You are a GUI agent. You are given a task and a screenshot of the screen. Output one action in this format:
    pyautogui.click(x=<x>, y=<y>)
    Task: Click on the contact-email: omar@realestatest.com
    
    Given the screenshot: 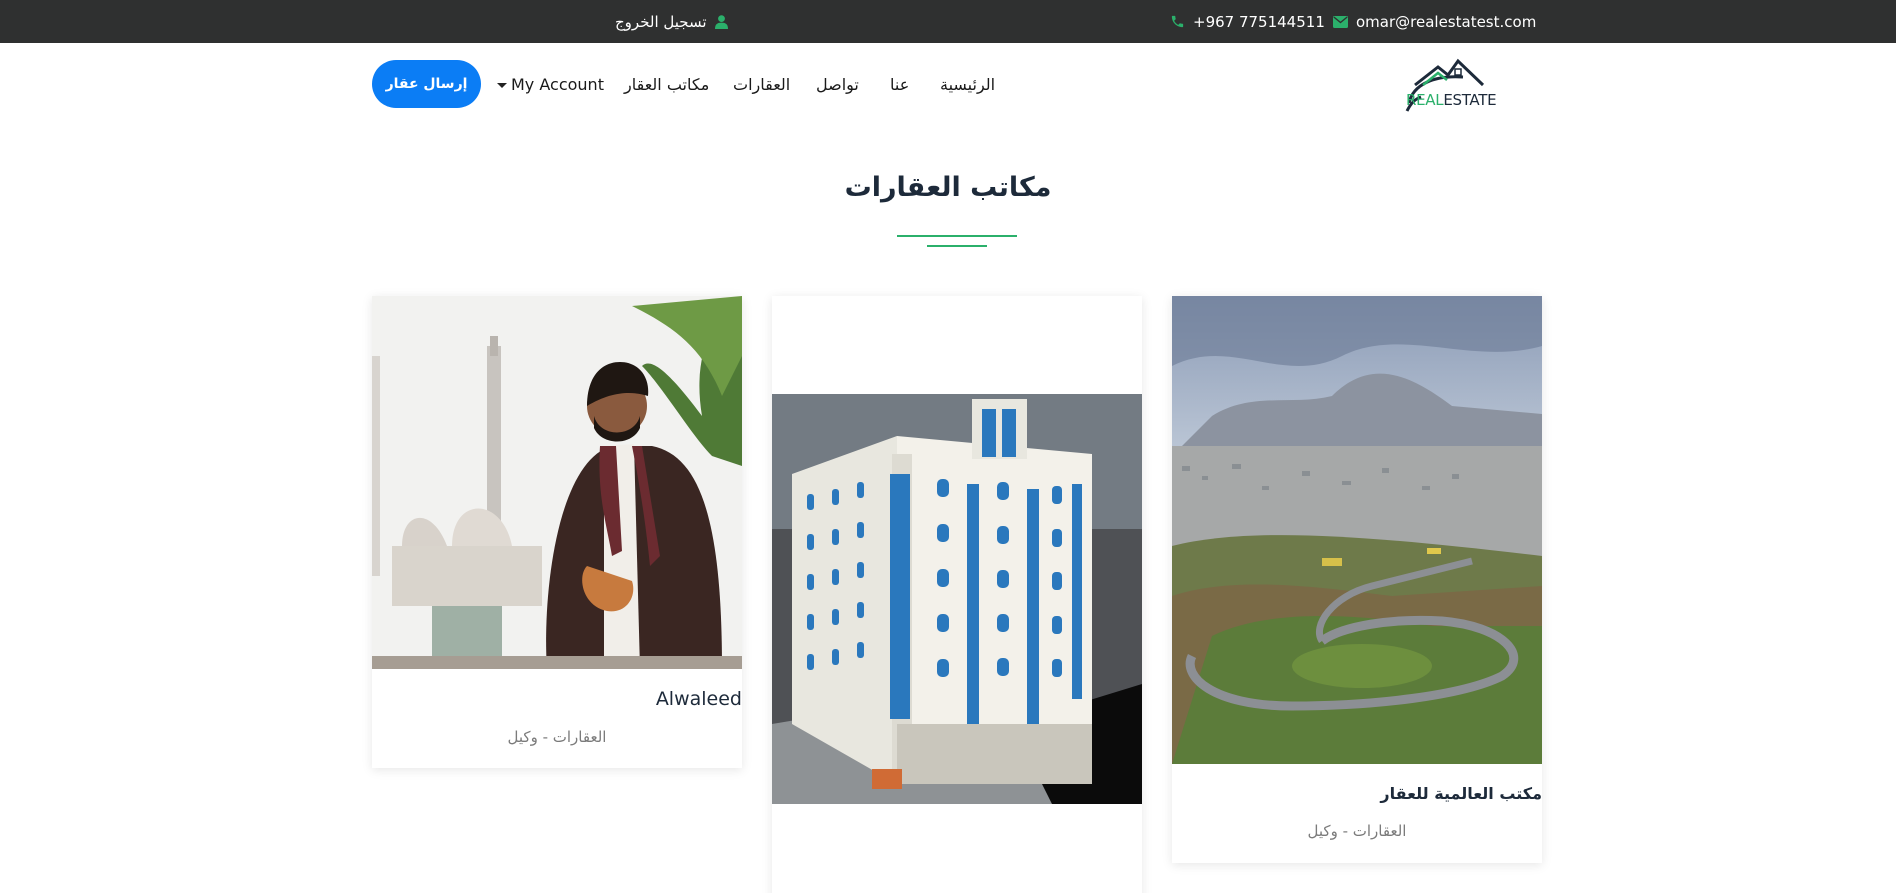 What is the action you would take?
    pyautogui.click(x=1434, y=21)
    